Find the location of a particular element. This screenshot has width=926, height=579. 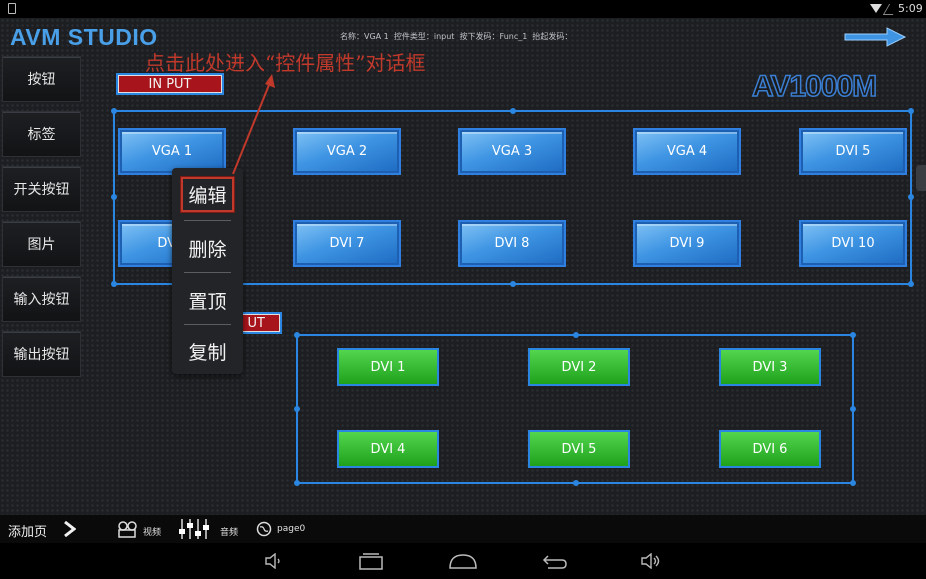

menu-item-edit: 编辑 is located at coordinates (207, 194).